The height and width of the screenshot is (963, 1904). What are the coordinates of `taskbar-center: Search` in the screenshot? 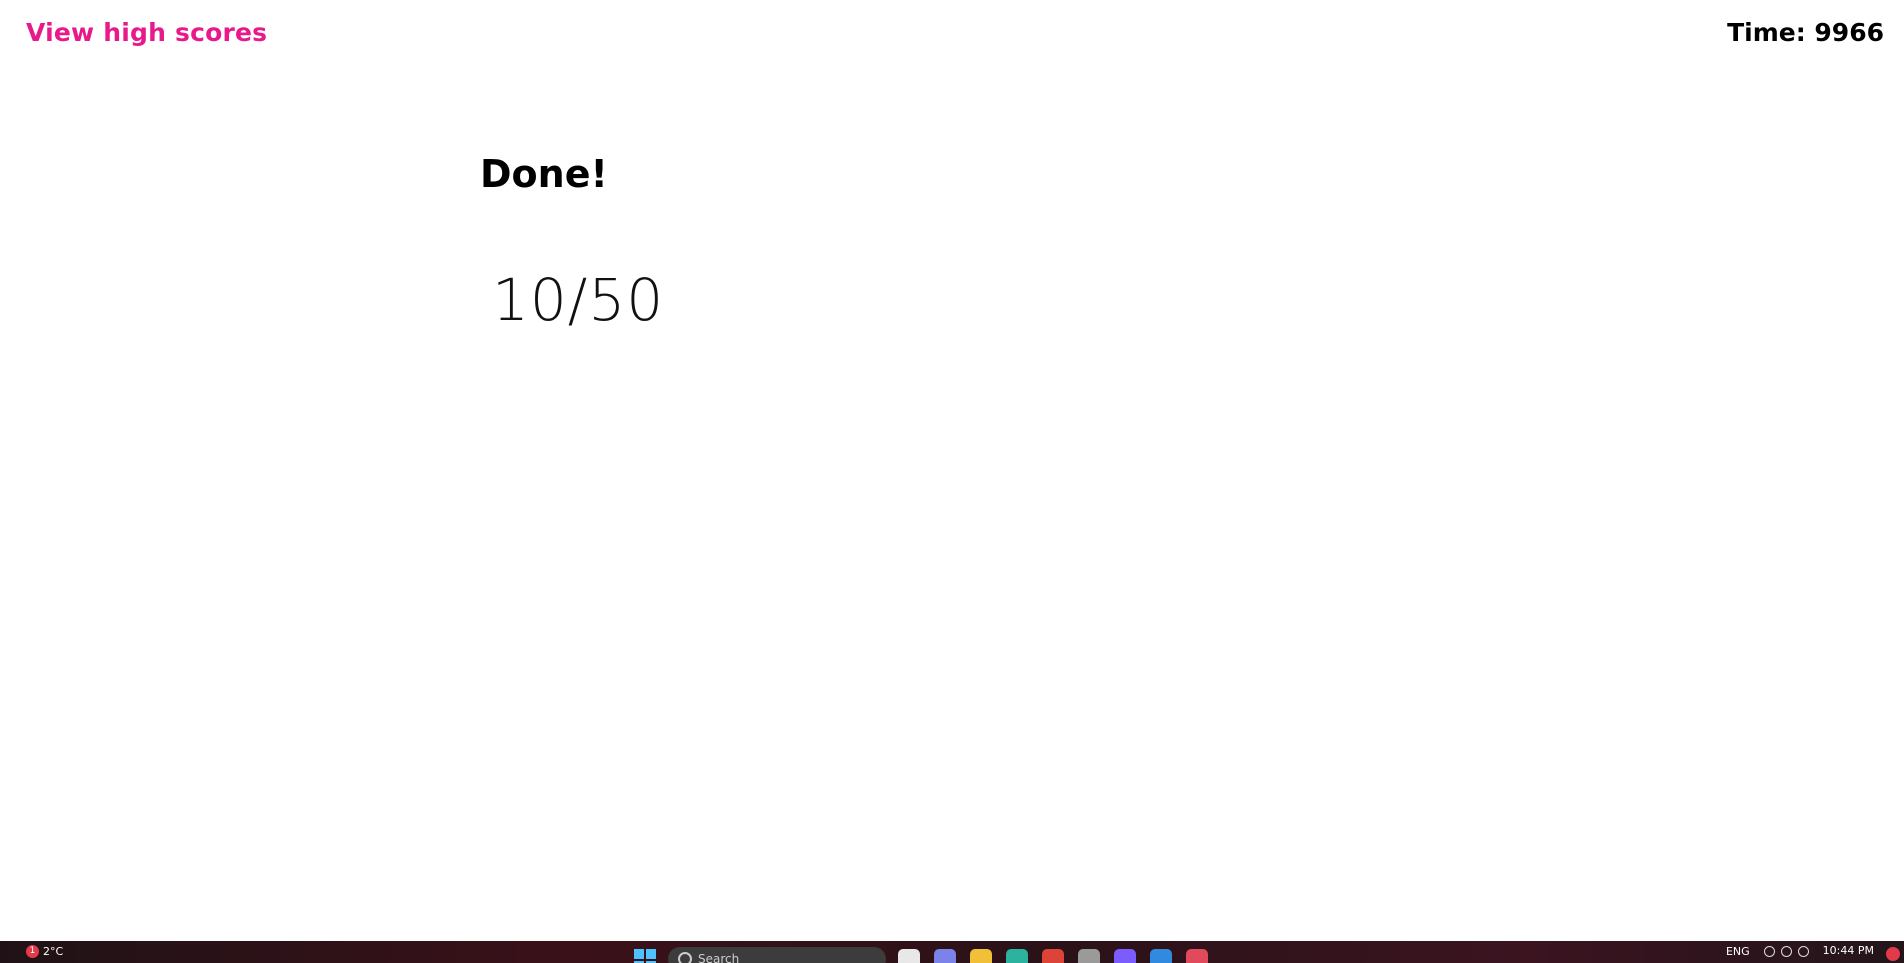 It's located at (921, 953).